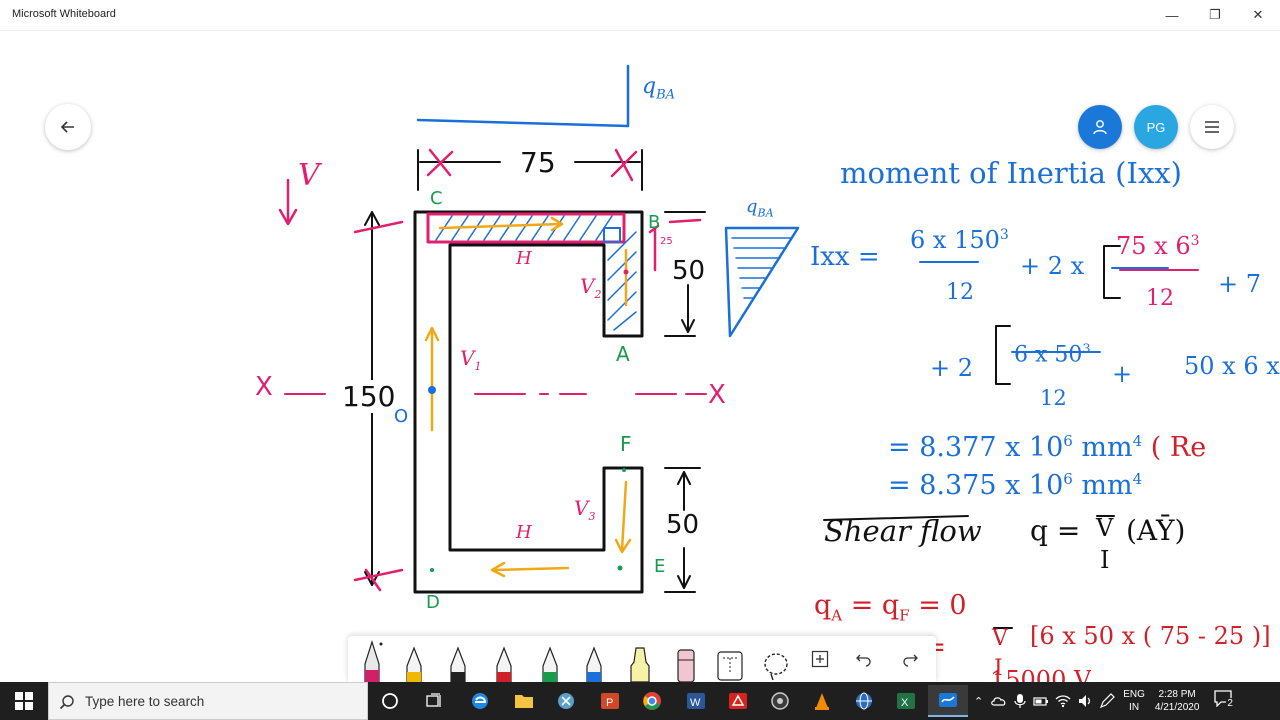 The height and width of the screenshot is (720, 1280). Describe the element at coordinates (524, 701) in the screenshot. I see `file-explorer-app` at that location.